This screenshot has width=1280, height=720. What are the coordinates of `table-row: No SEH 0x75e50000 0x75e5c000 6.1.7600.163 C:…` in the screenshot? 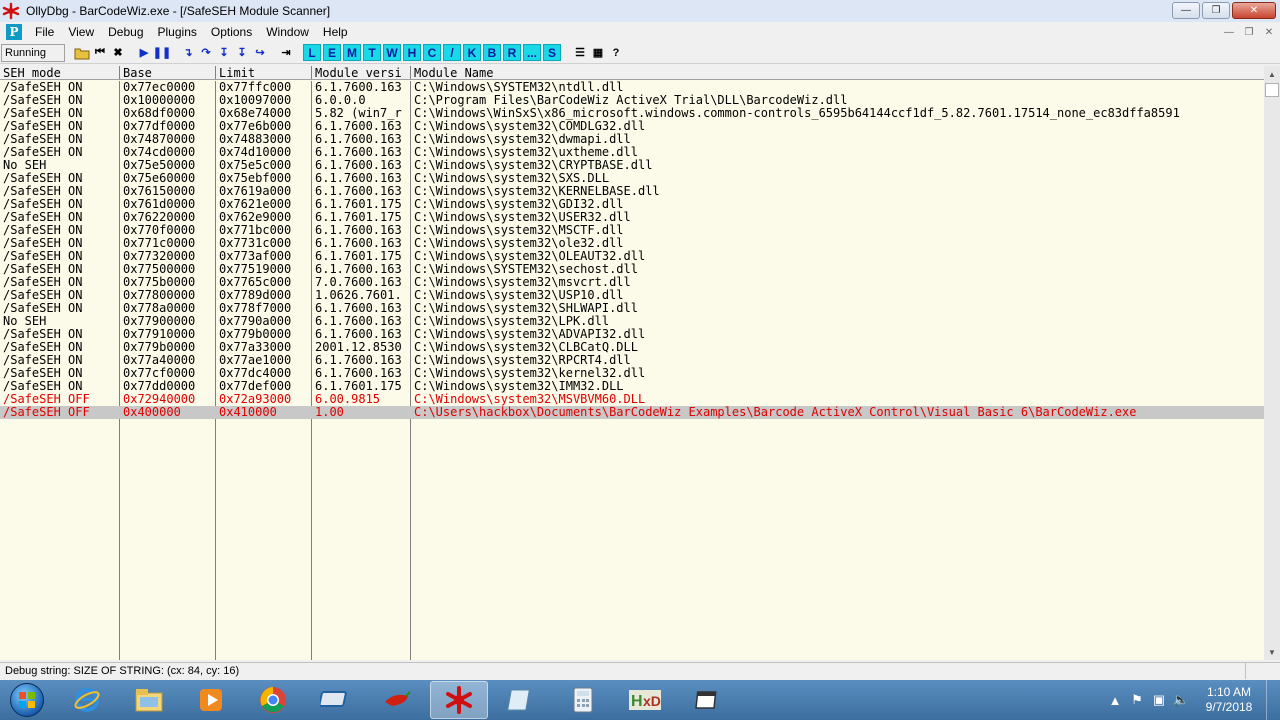 It's located at (632, 165).